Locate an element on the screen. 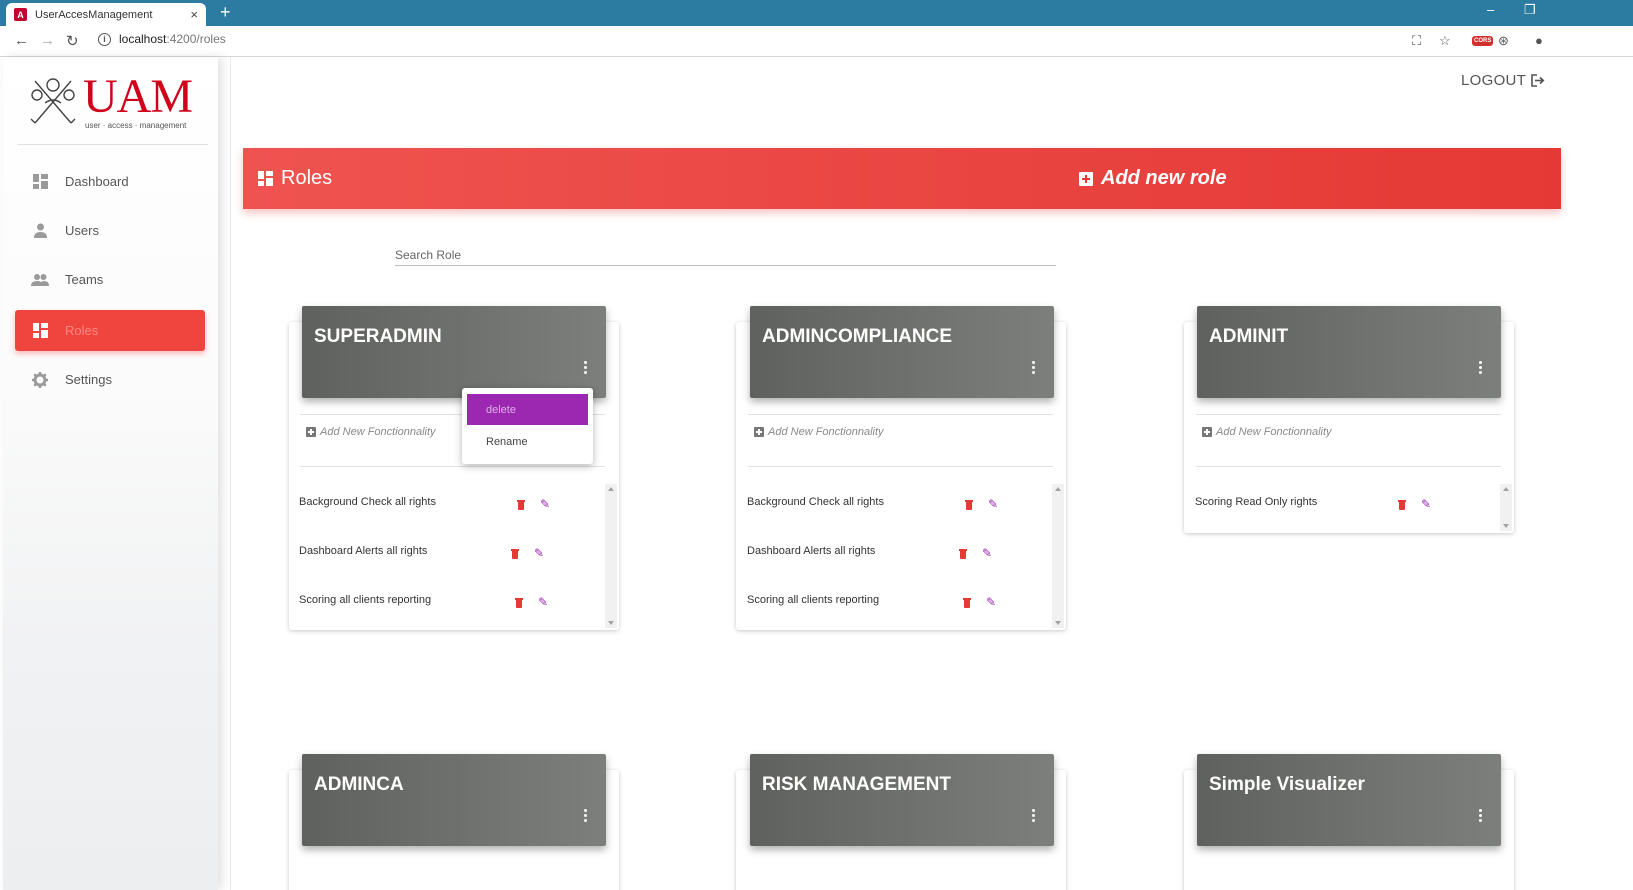 This screenshot has height=890, width=1633. person-icon is located at coordinates (40, 231).